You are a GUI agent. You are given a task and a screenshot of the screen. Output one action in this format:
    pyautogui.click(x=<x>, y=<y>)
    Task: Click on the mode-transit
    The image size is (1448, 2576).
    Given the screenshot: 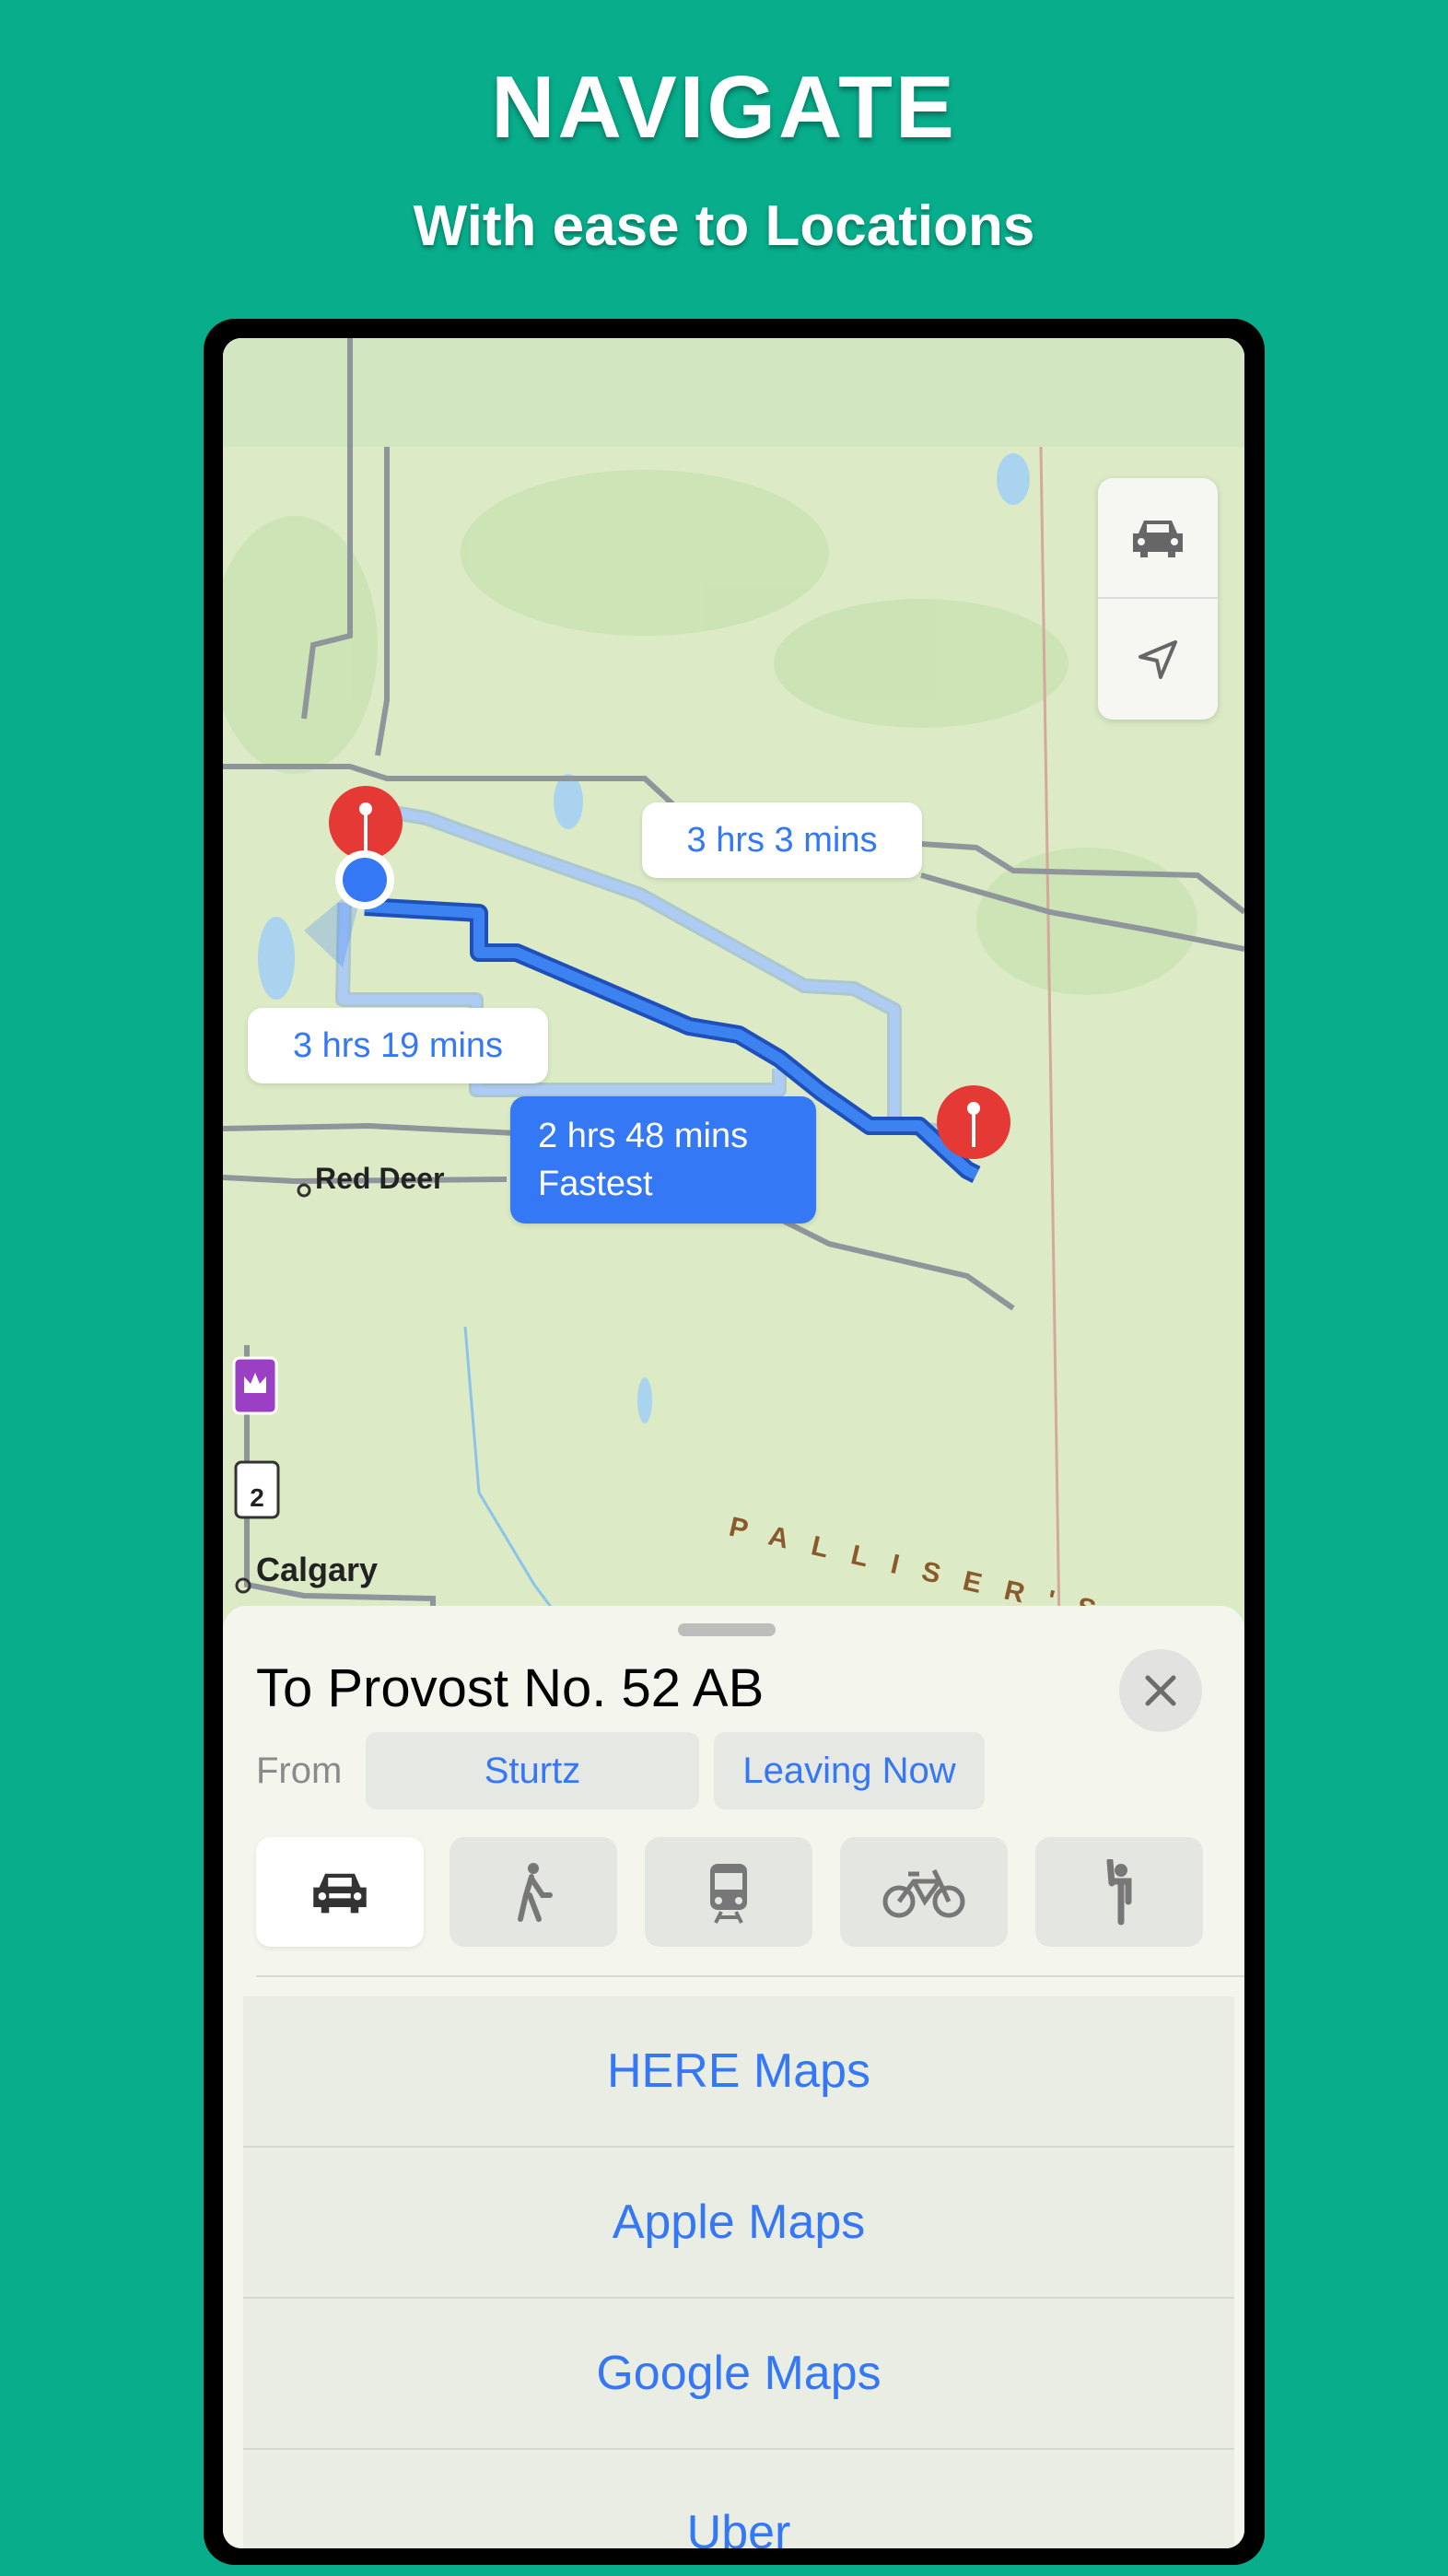 What is the action you would take?
    pyautogui.click(x=729, y=1892)
    